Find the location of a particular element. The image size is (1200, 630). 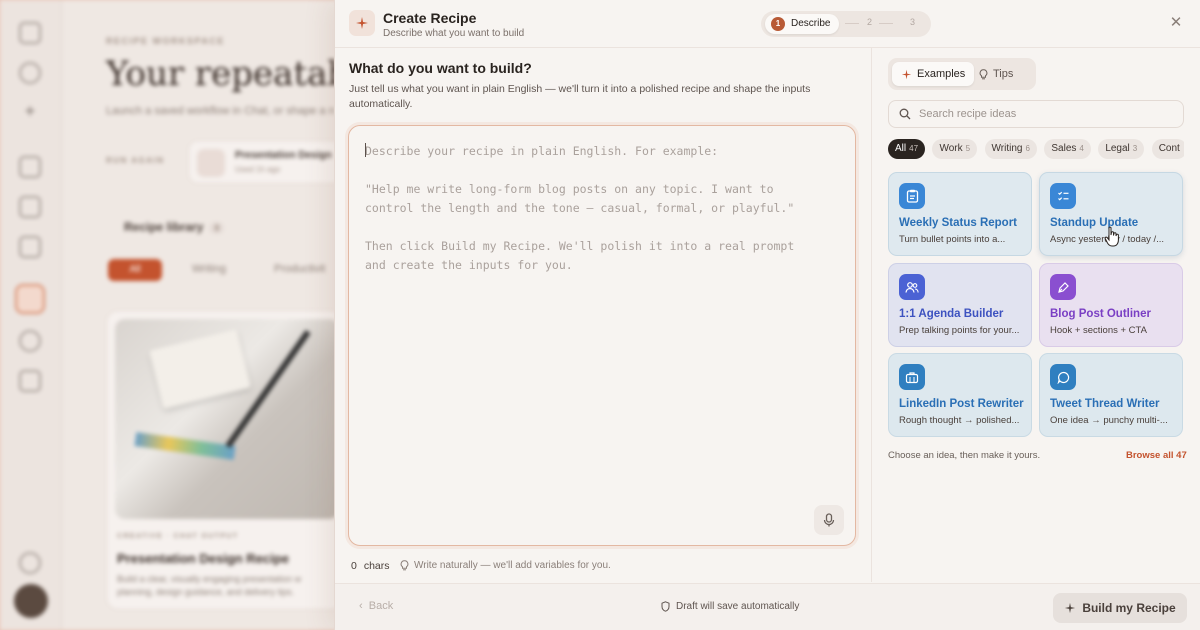

recipe-search is located at coordinates (1036, 114).